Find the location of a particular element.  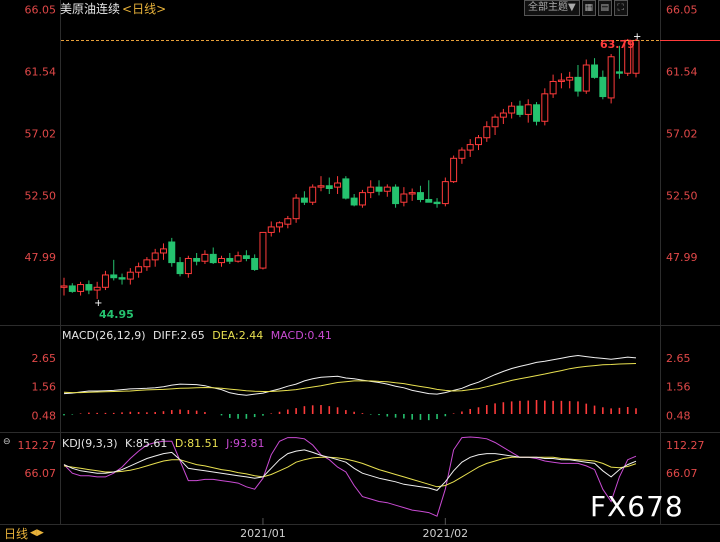

toolbar: 全部主题▼ ▦ ▤ ⛶ is located at coordinates (576, 8).